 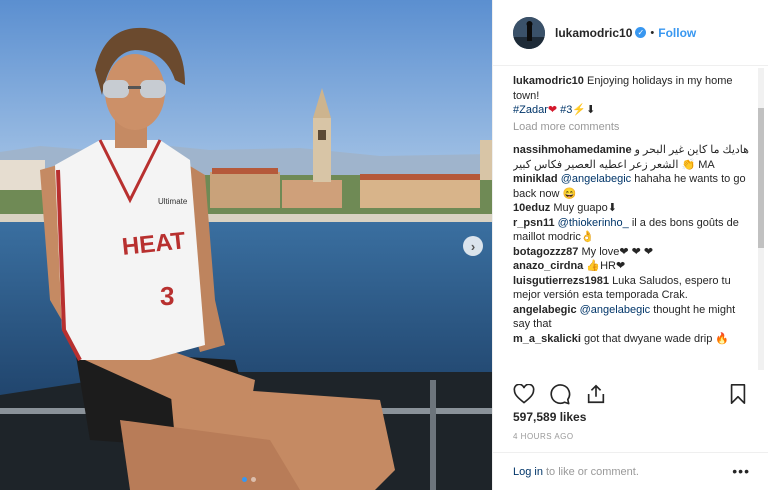 I want to click on comment-text: got that dwyane wade drip 🔥, so click(x=656, y=338).